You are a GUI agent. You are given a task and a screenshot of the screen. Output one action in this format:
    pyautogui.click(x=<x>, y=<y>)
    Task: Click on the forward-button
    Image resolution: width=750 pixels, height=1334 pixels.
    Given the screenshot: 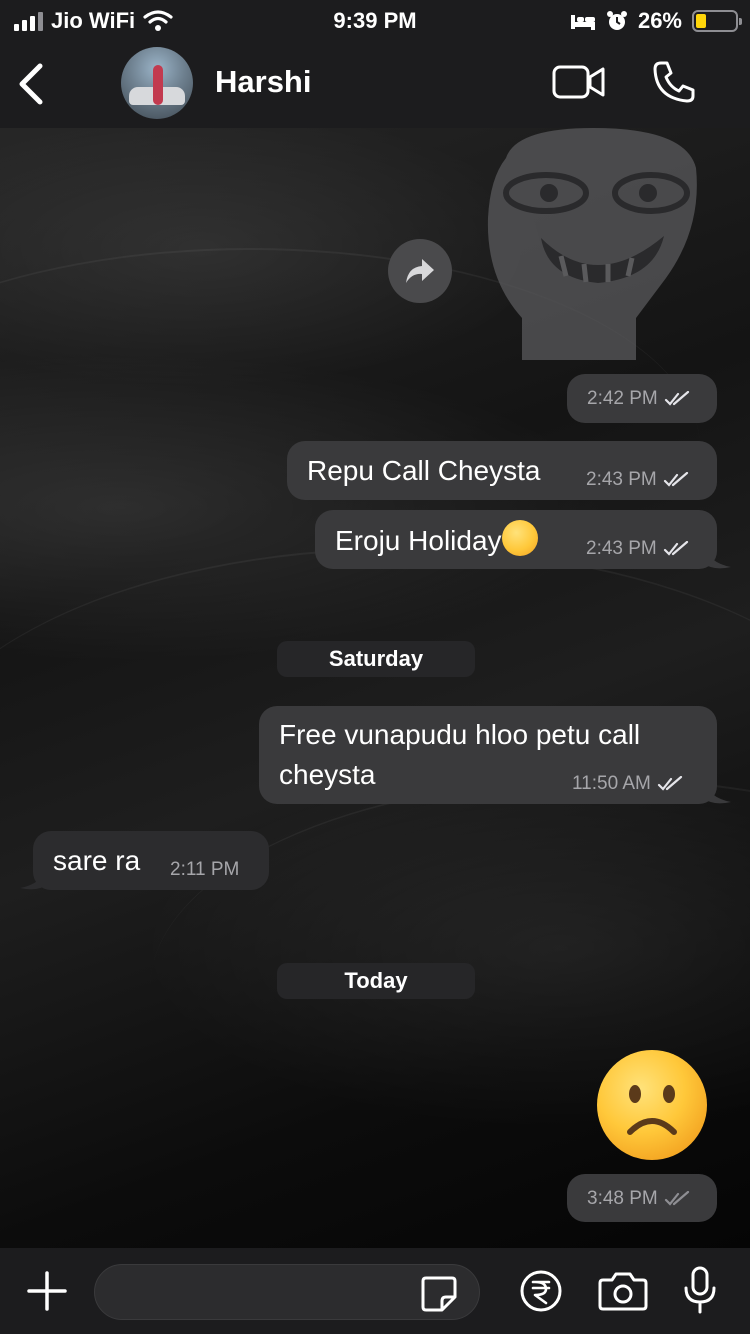 What is the action you would take?
    pyautogui.click(x=420, y=271)
    